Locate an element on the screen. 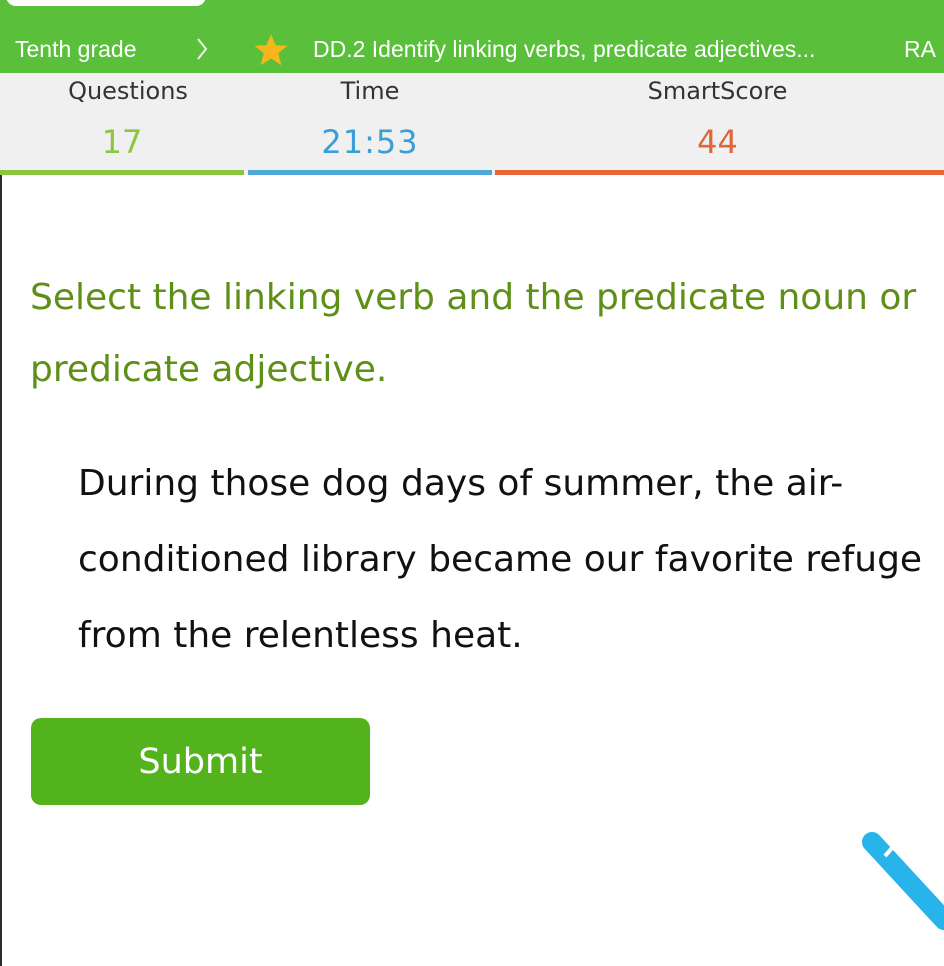 This screenshot has width=944, height=966. word-option: of is located at coordinates (514, 483).